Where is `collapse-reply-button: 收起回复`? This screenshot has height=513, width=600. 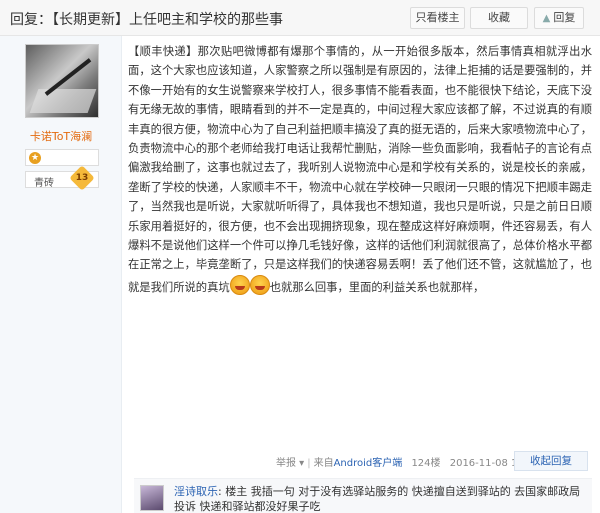 collapse-reply-button: 收起回复 is located at coordinates (551, 461).